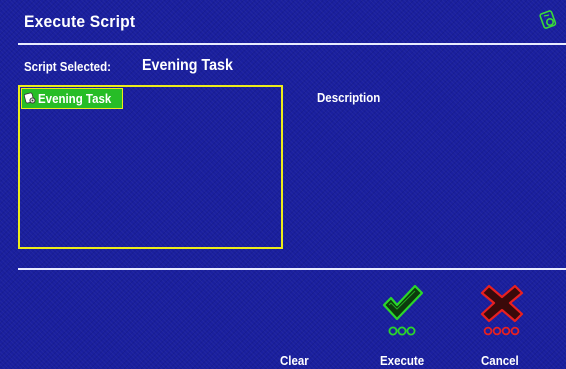 This screenshot has height=369, width=566. I want to click on red-x-icon, so click(502, 312).